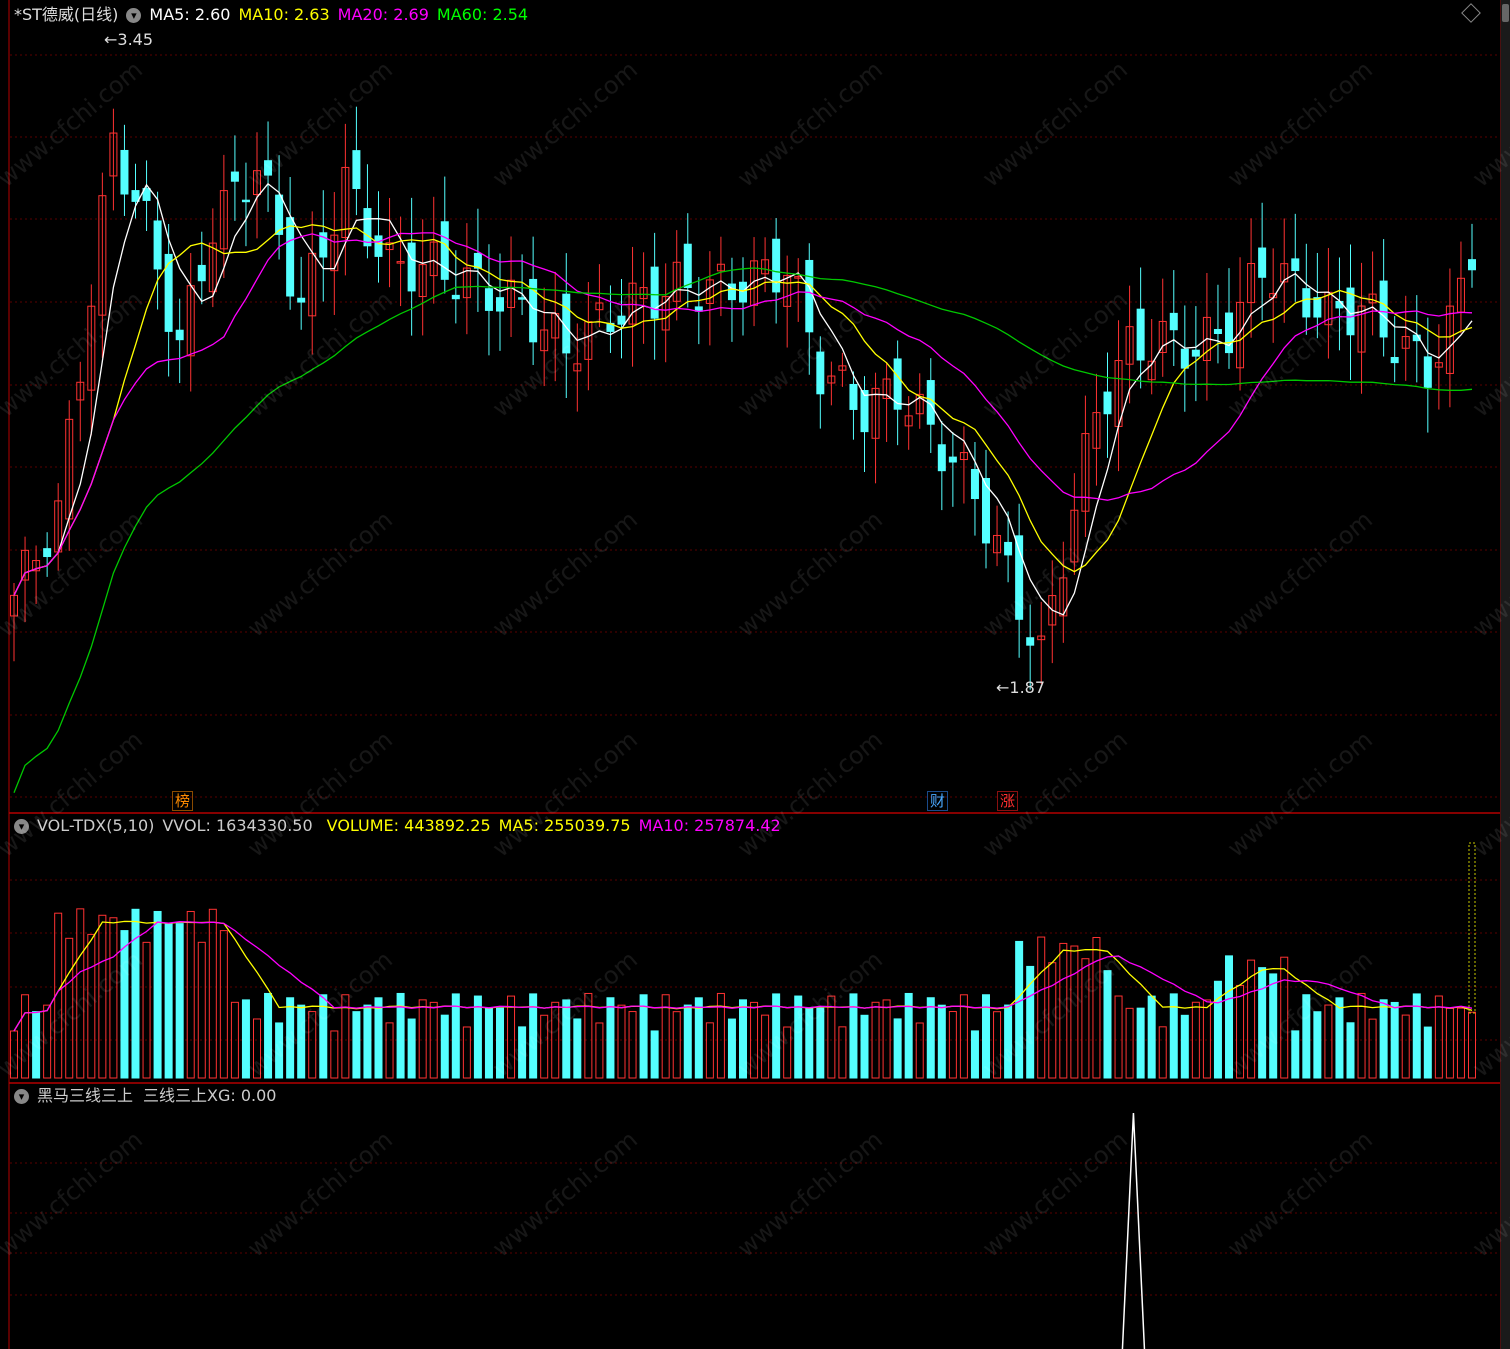 The image size is (1510, 1349). Describe the element at coordinates (149, 1096) in the screenshot. I see `signal-panel-header: ▾ 黑马三线三上 三线三上XG: 0.00` at that location.